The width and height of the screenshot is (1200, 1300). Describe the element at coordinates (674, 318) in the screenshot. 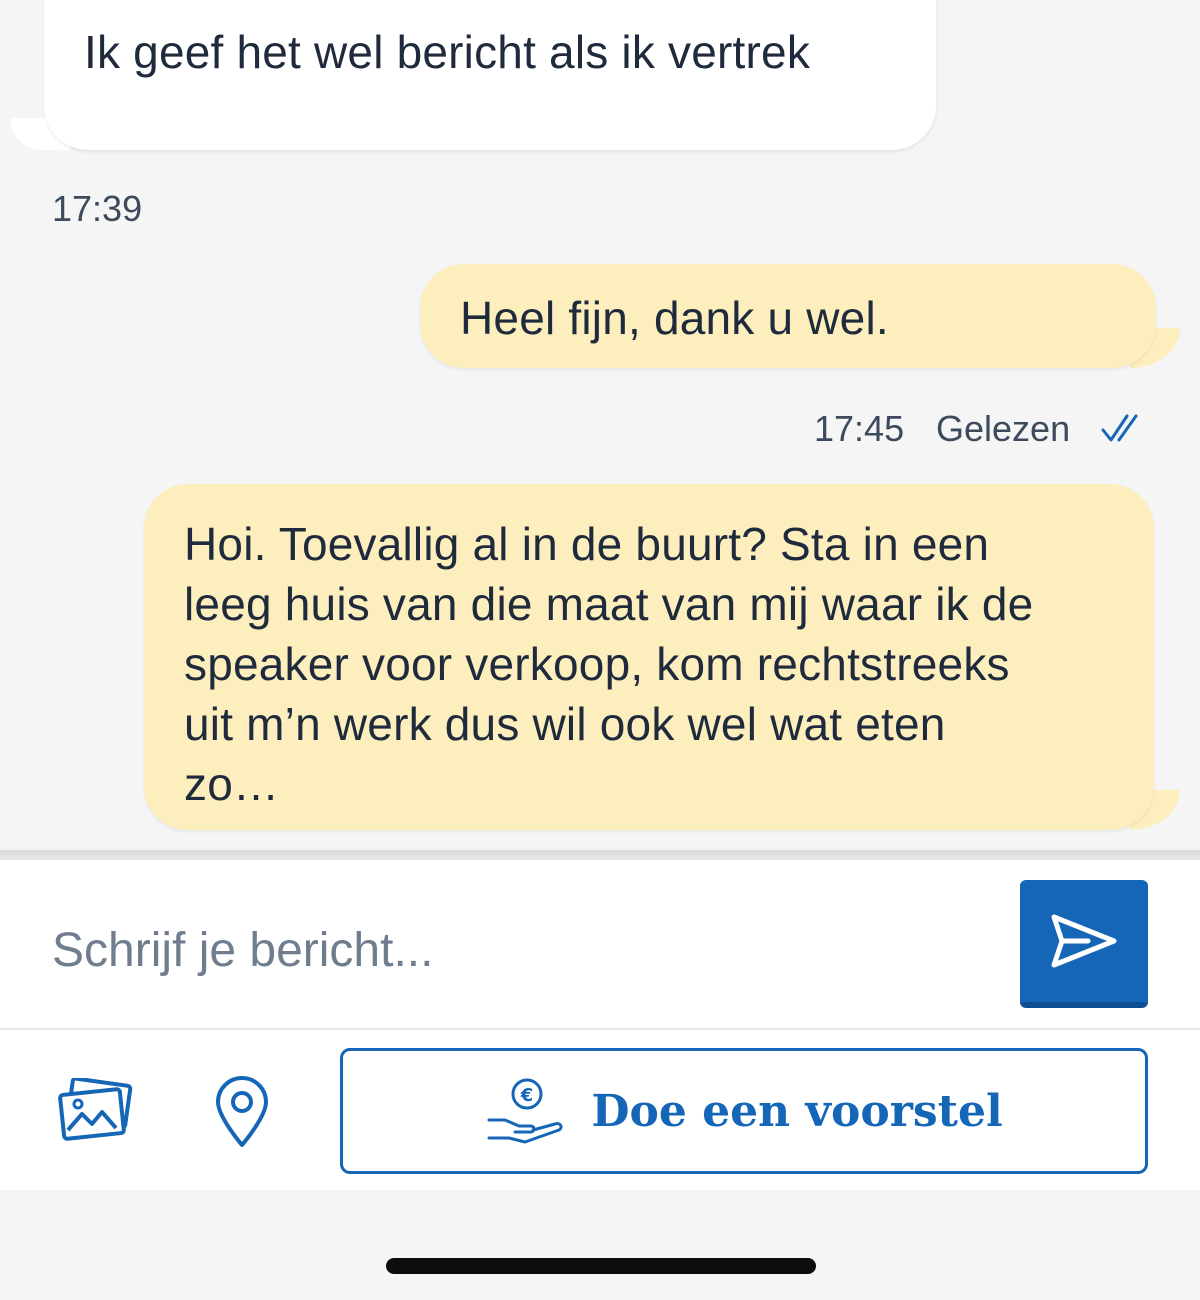

I see `message-text: Heel fijn, dank u wel.` at that location.